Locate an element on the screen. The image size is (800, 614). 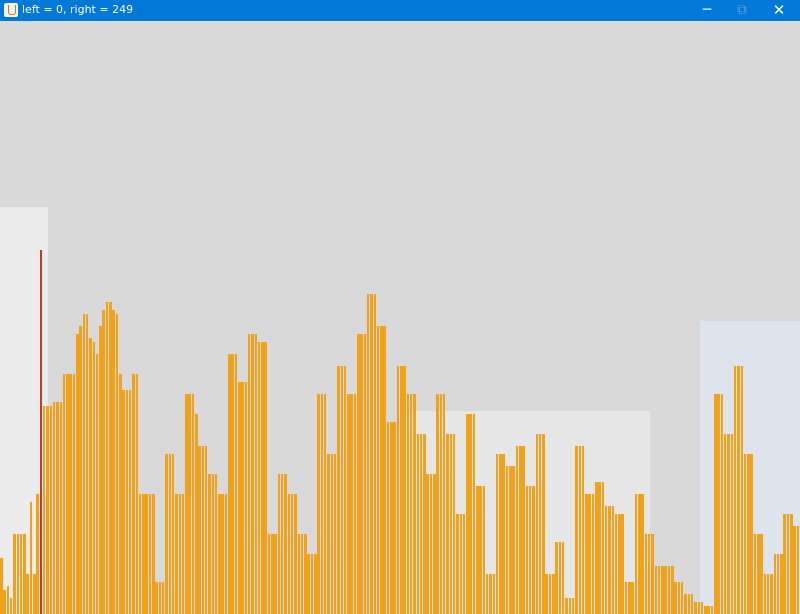
close-button: ✕ is located at coordinates (779, 10).